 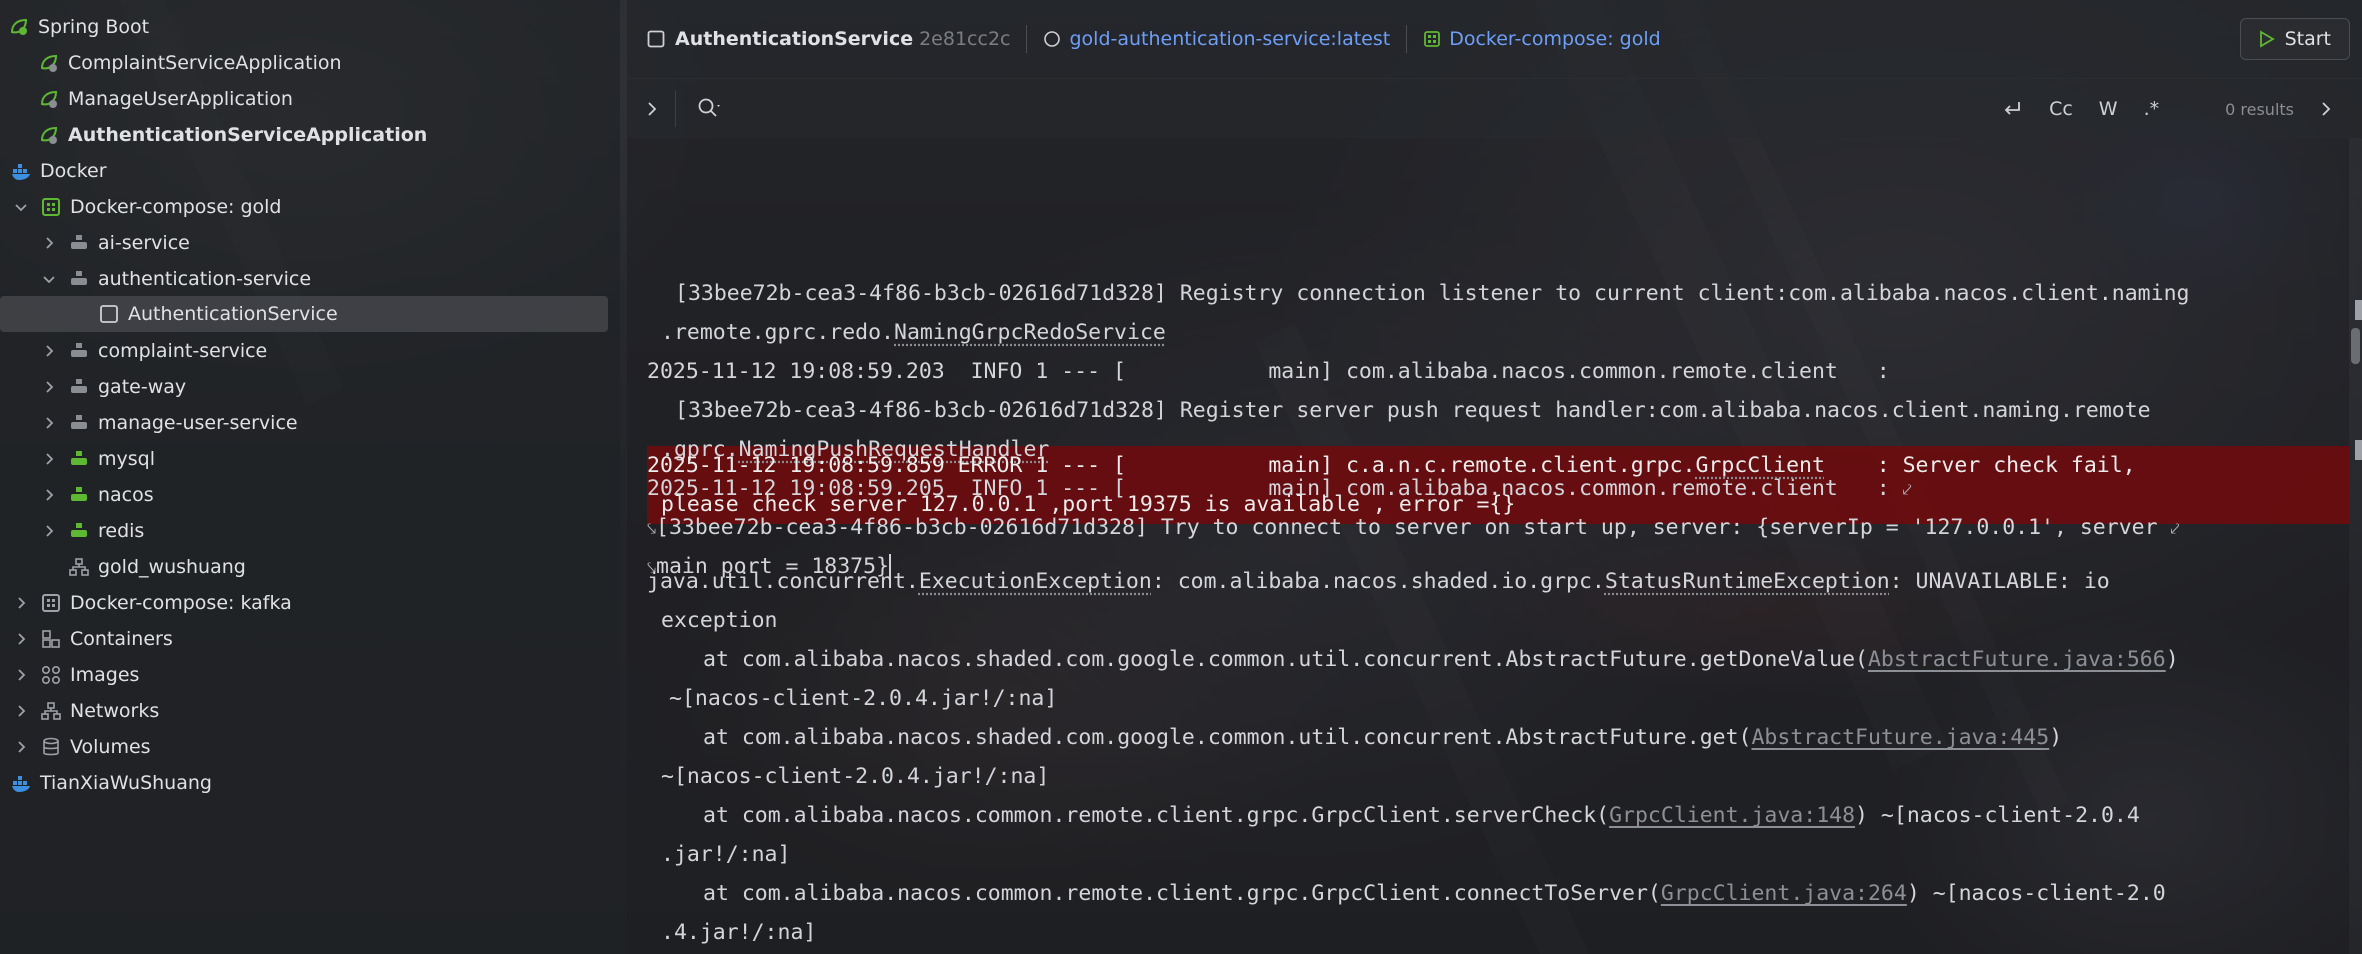 What do you see at coordinates (2061, 109) in the screenshot?
I see `match-case-toggle: Cc` at bounding box center [2061, 109].